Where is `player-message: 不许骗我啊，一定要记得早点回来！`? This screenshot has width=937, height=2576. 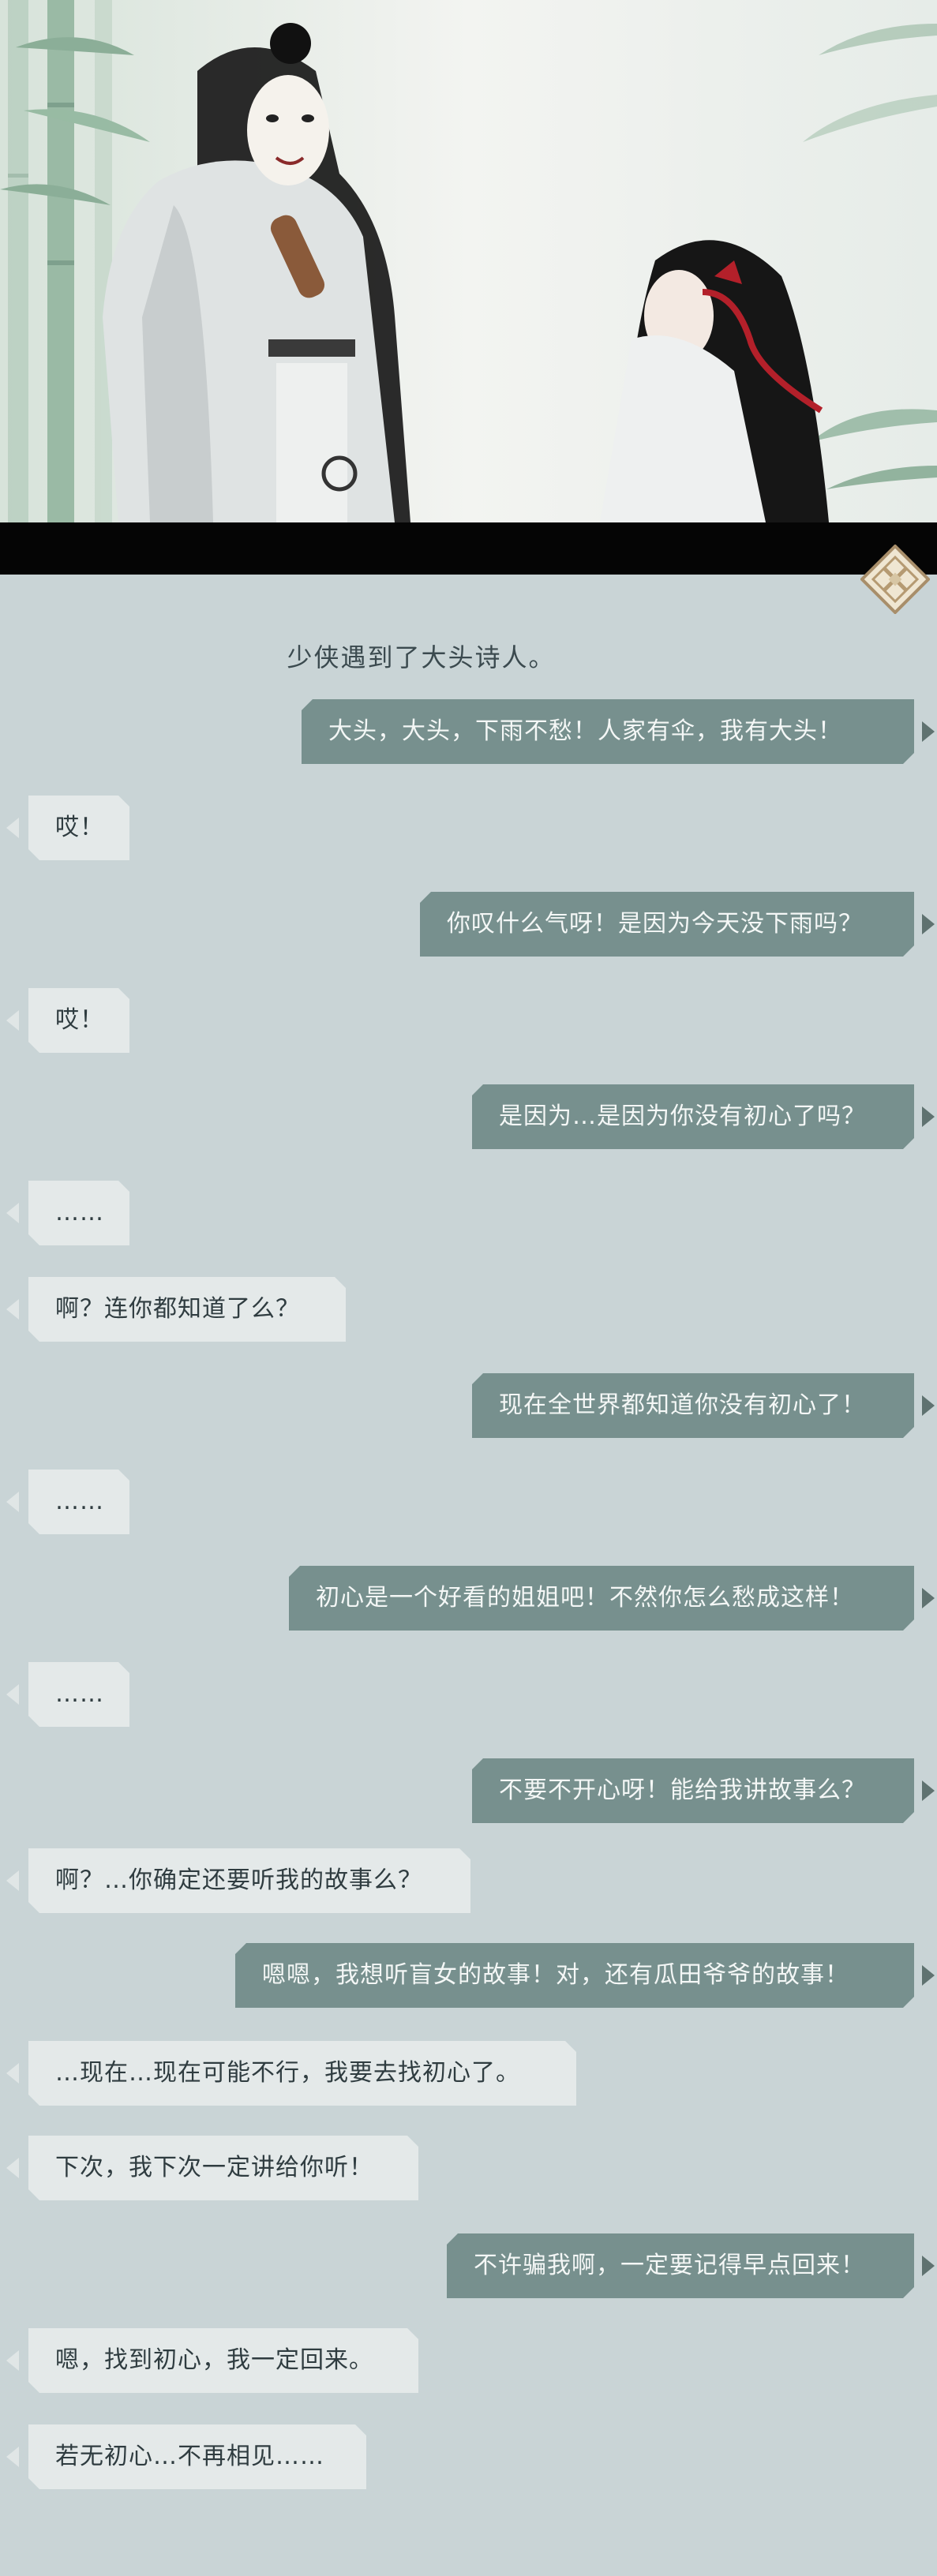 player-message: 不许骗我啊，一定要记得早点回来！ is located at coordinates (680, 2265).